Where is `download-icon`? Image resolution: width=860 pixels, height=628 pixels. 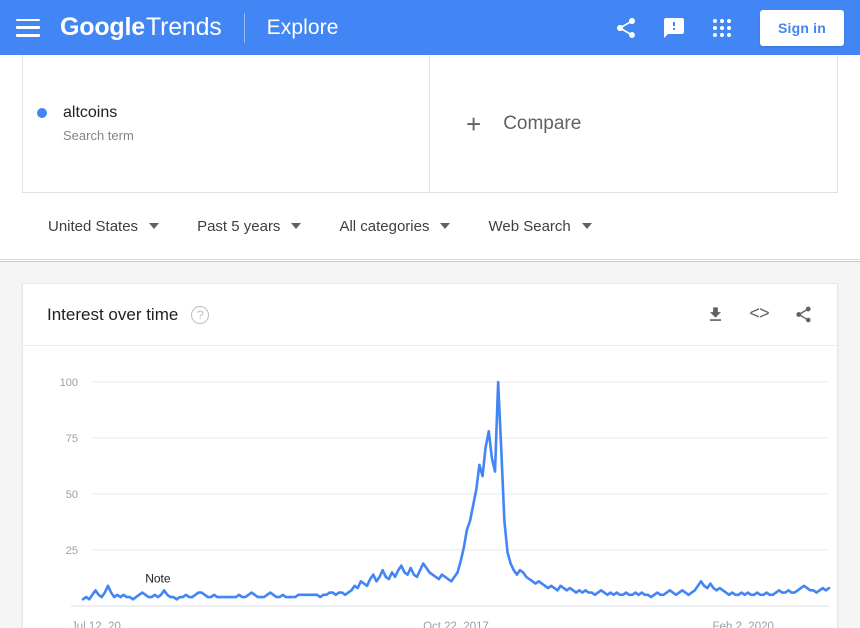
download-icon is located at coordinates (715, 315).